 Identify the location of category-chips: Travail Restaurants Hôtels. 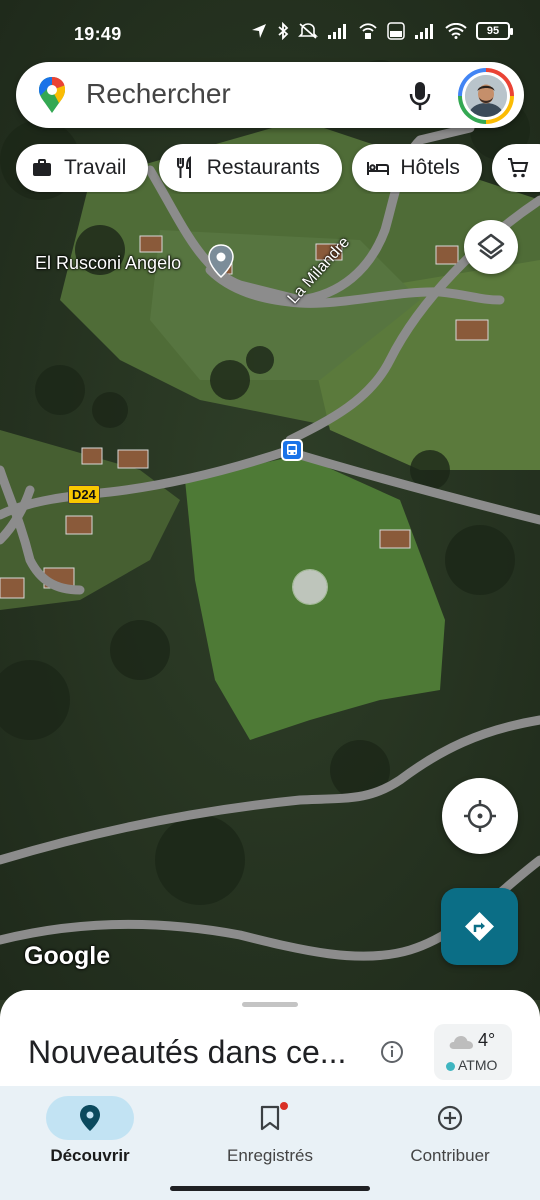
(278, 169).